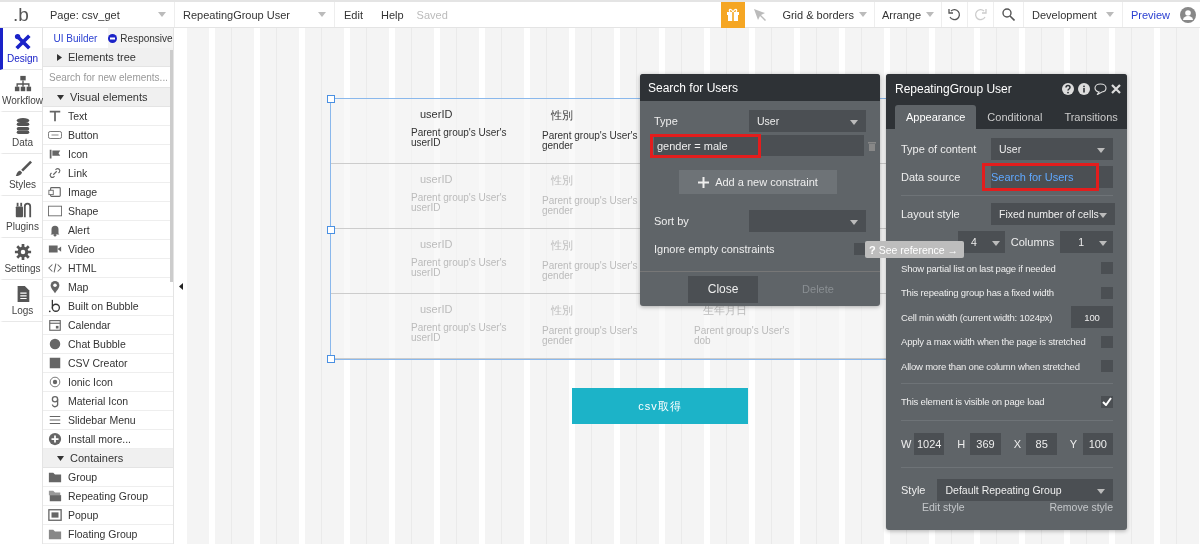 The height and width of the screenshot is (544, 1200). Describe the element at coordinates (936, 117) in the screenshot. I see `panel-tab: Appearance` at that location.